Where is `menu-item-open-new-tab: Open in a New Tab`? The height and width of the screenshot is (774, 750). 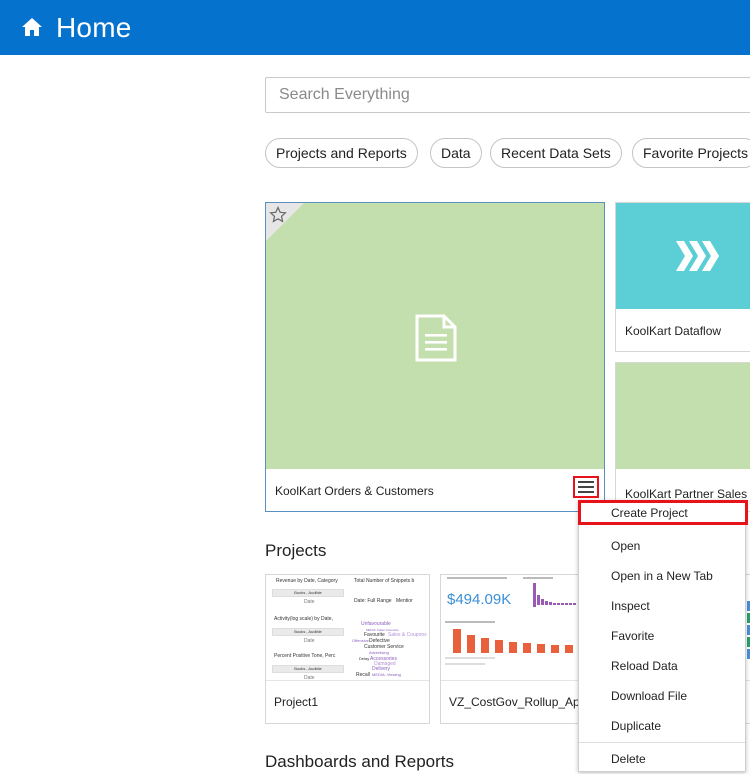
menu-item-open-new-tab: Open in a New Tab is located at coordinates (662, 576).